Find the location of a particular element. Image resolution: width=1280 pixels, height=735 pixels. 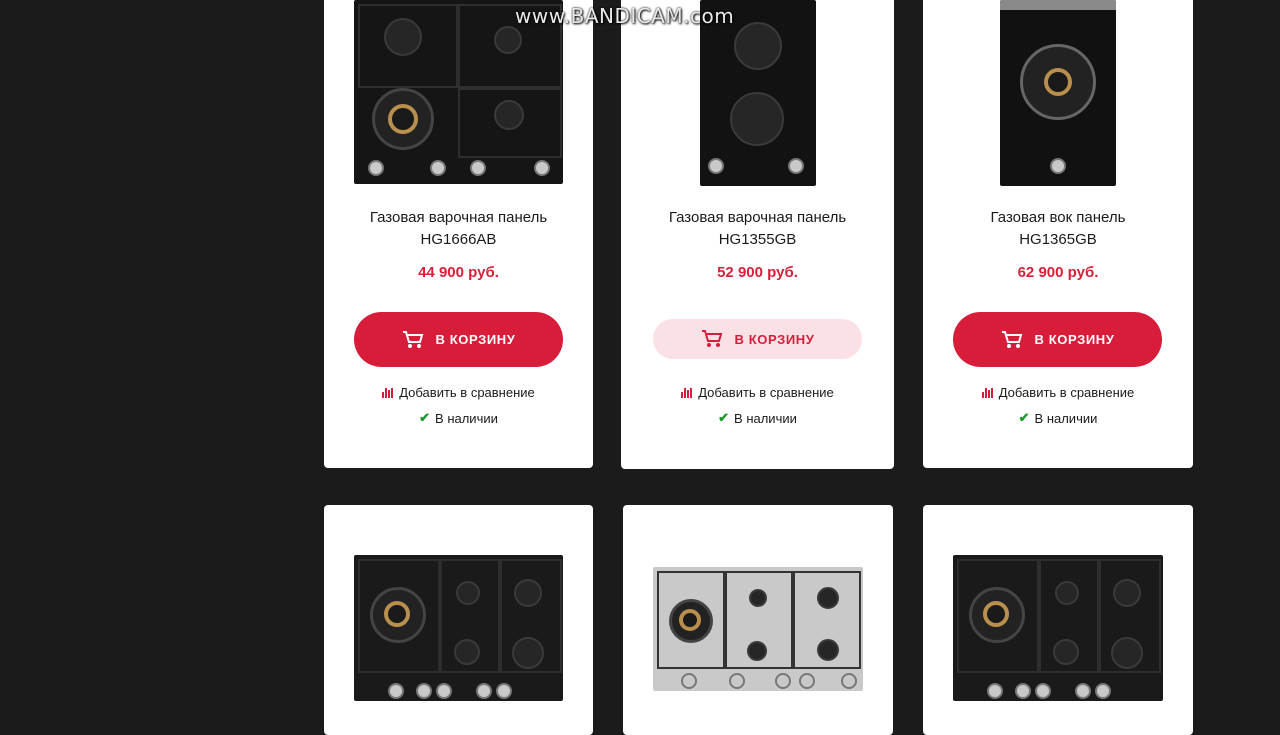

recording-watermark: www.BANDICAM.com is located at coordinates (625, 16).